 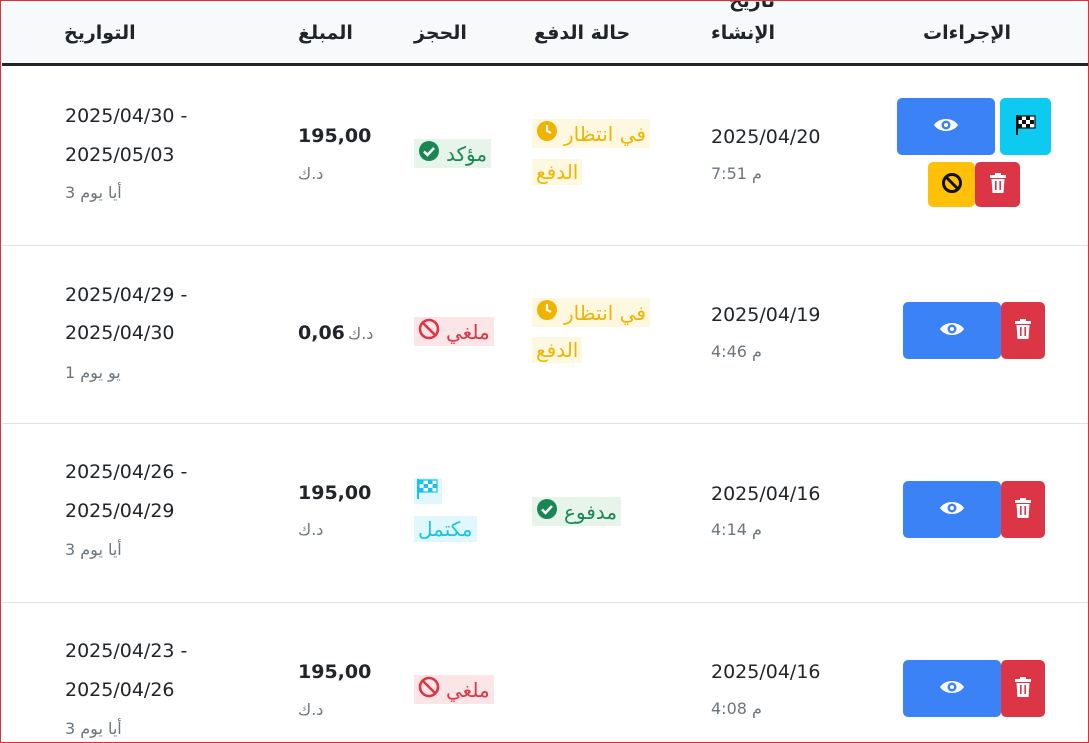 What do you see at coordinates (120, 690) in the screenshot?
I see `date-range-to: 2025/04/26` at bounding box center [120, 690].